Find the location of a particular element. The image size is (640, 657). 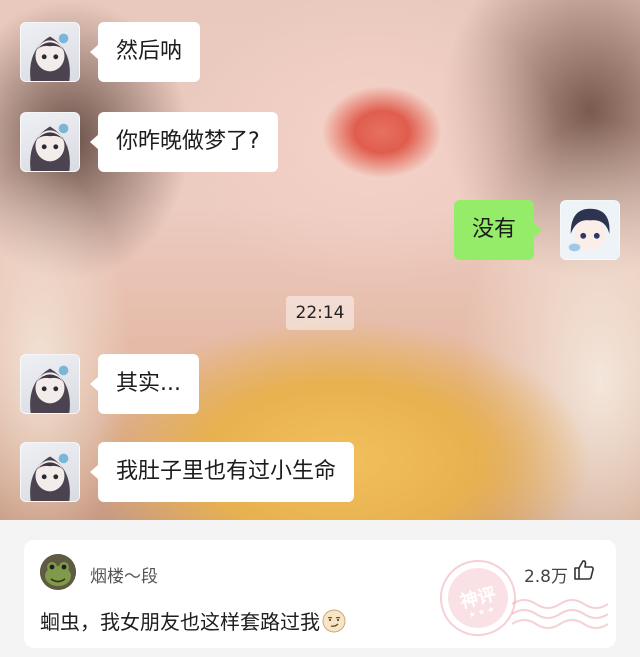

thumbs-up-icon is located at coordinates (584, 570).